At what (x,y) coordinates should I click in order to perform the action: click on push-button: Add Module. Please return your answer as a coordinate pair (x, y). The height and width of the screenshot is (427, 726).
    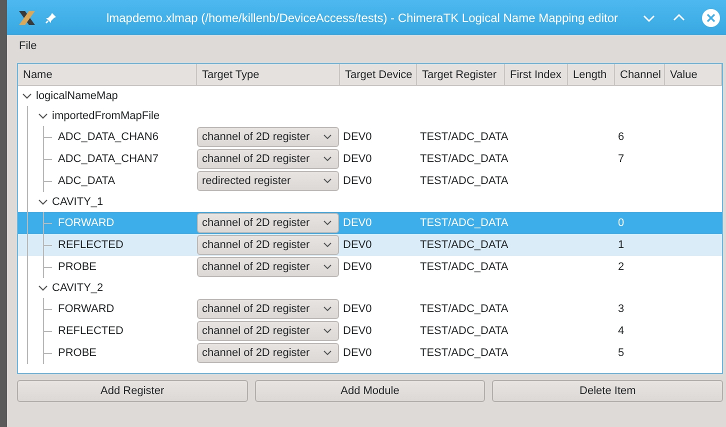
    Looking at the image, I should click on (370, 391).